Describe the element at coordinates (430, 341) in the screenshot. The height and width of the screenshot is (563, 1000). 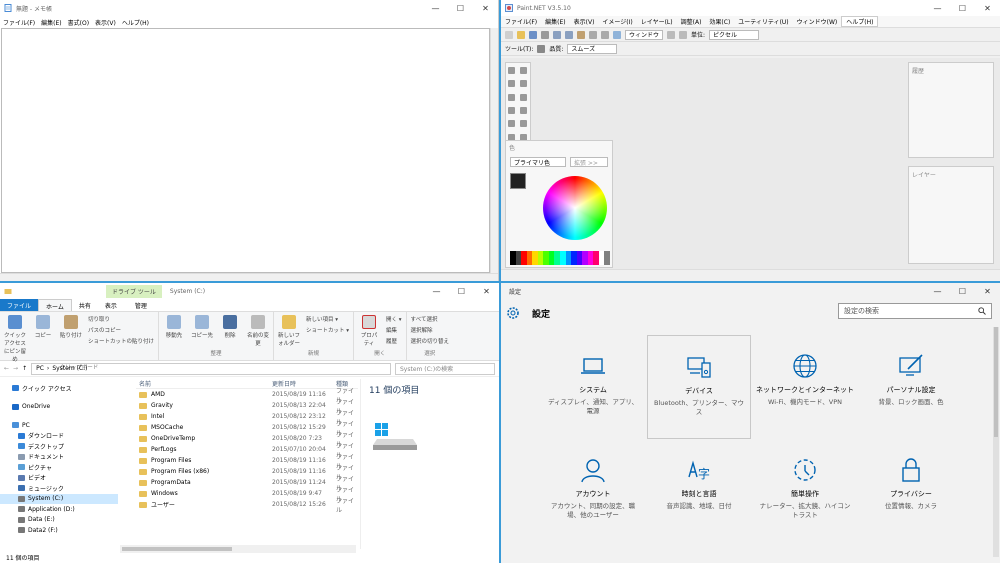
I see `invert-selection-button: 選択の切り替え` at that location.